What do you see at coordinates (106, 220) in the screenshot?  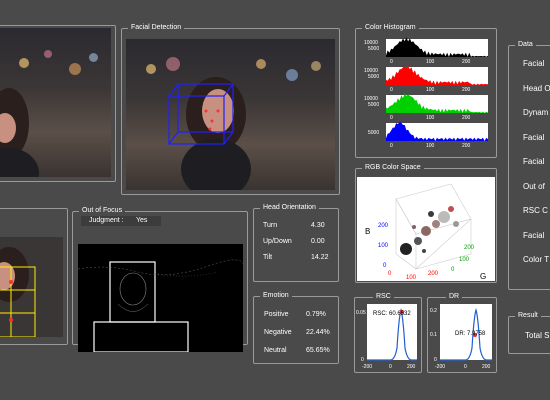 I see `judgment-label: Judgment :` at bounding box center [106, 220].